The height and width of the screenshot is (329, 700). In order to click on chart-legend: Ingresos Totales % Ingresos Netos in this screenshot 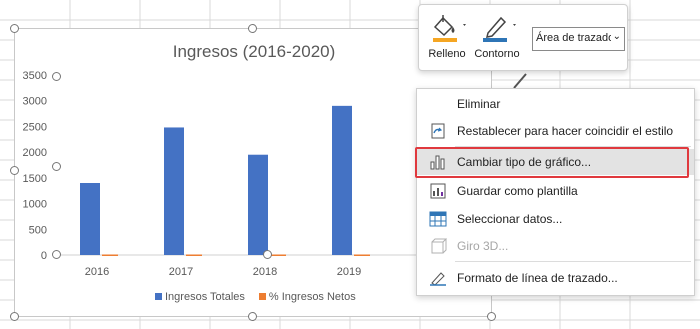, I will do `click(255, 297)`.